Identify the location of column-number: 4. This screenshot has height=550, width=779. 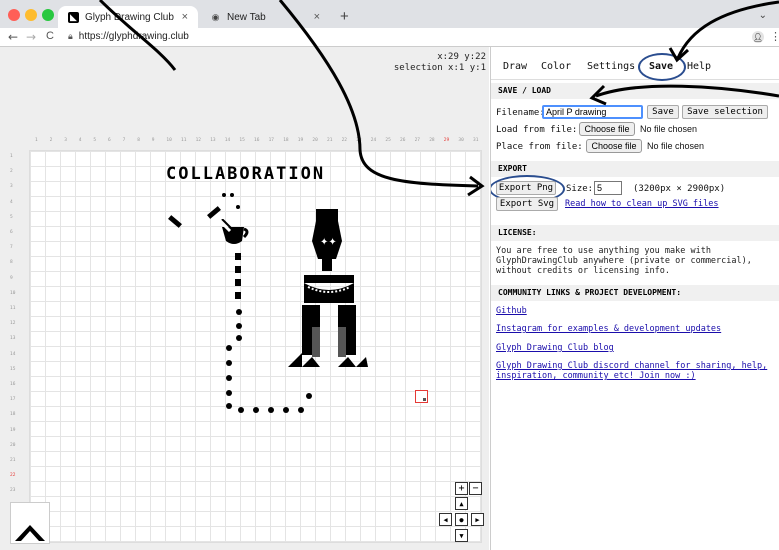
(80, 140).